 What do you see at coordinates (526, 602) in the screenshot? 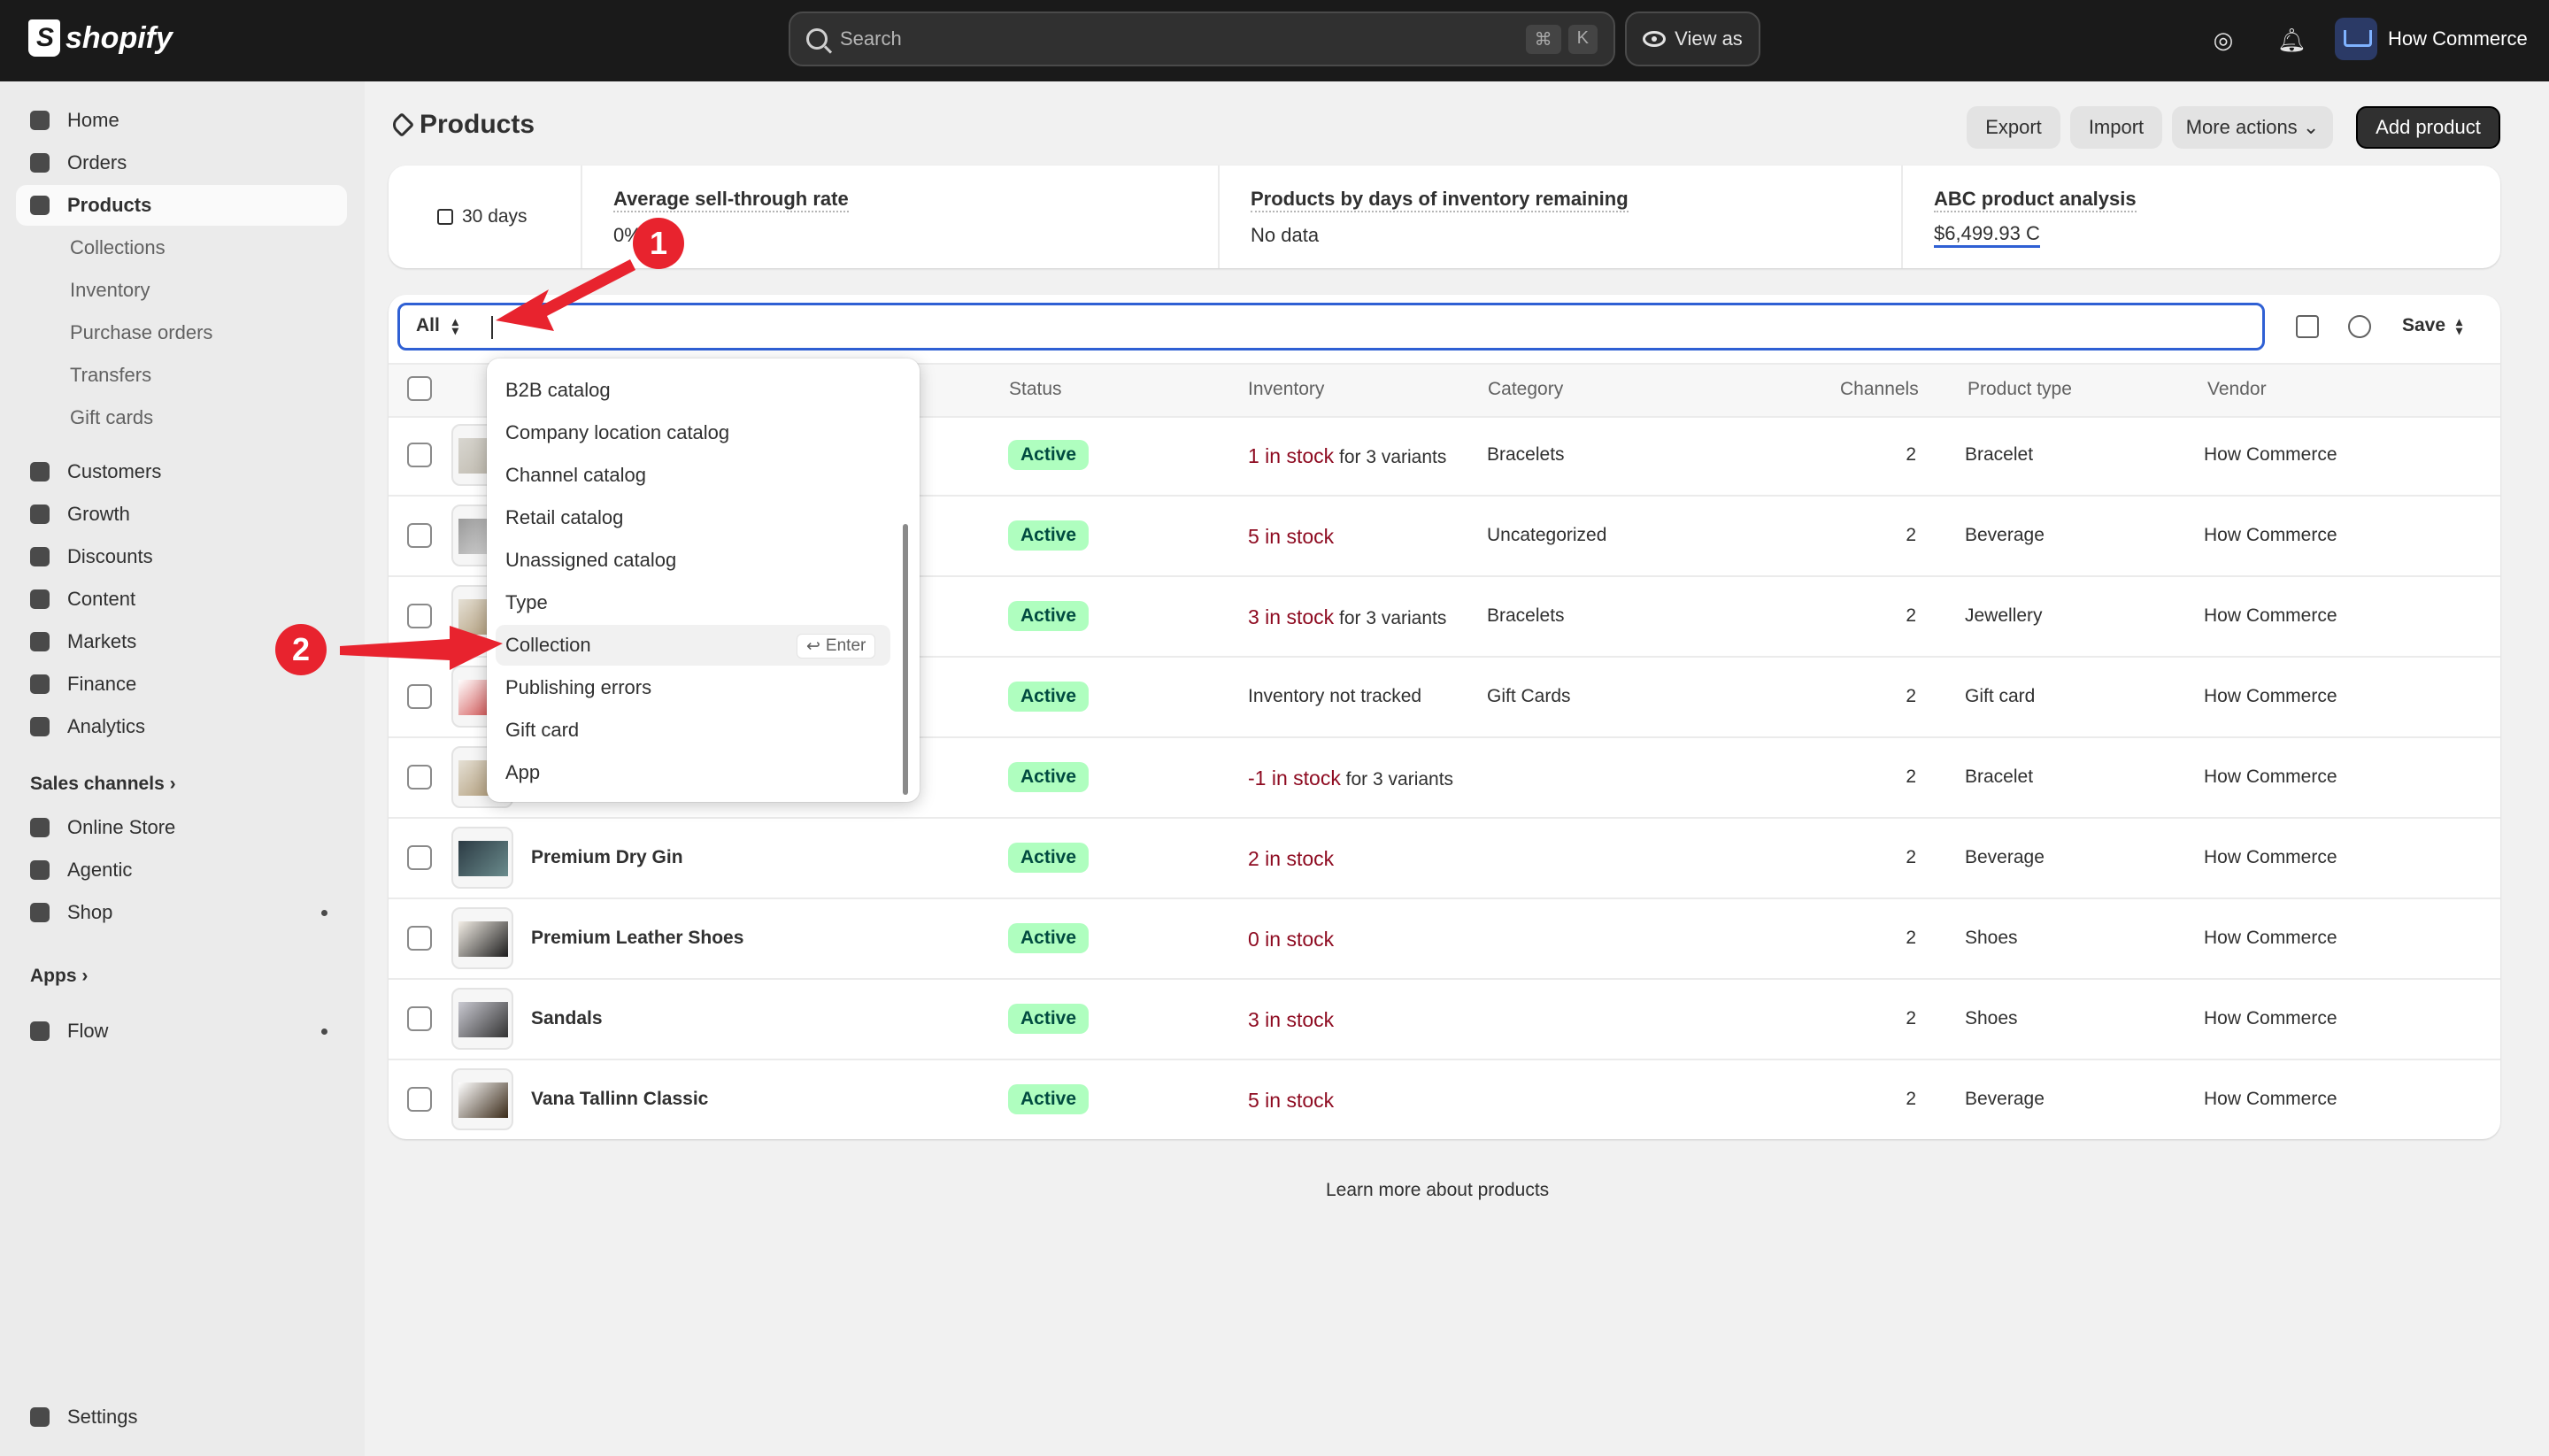
I see `dropdown-item-type: Type` at bounding box center [526, 602].